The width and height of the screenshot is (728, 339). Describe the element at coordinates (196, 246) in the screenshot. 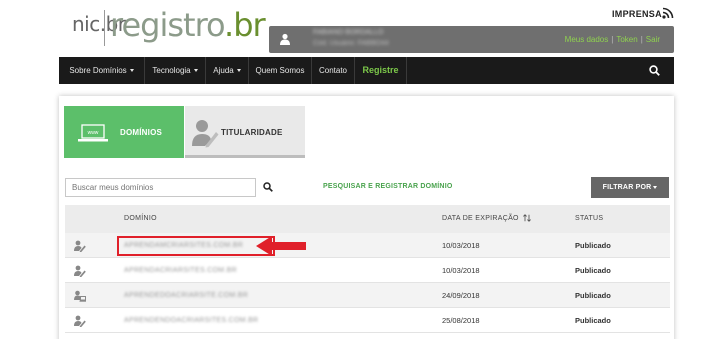

I see `highlight-box` at that location.